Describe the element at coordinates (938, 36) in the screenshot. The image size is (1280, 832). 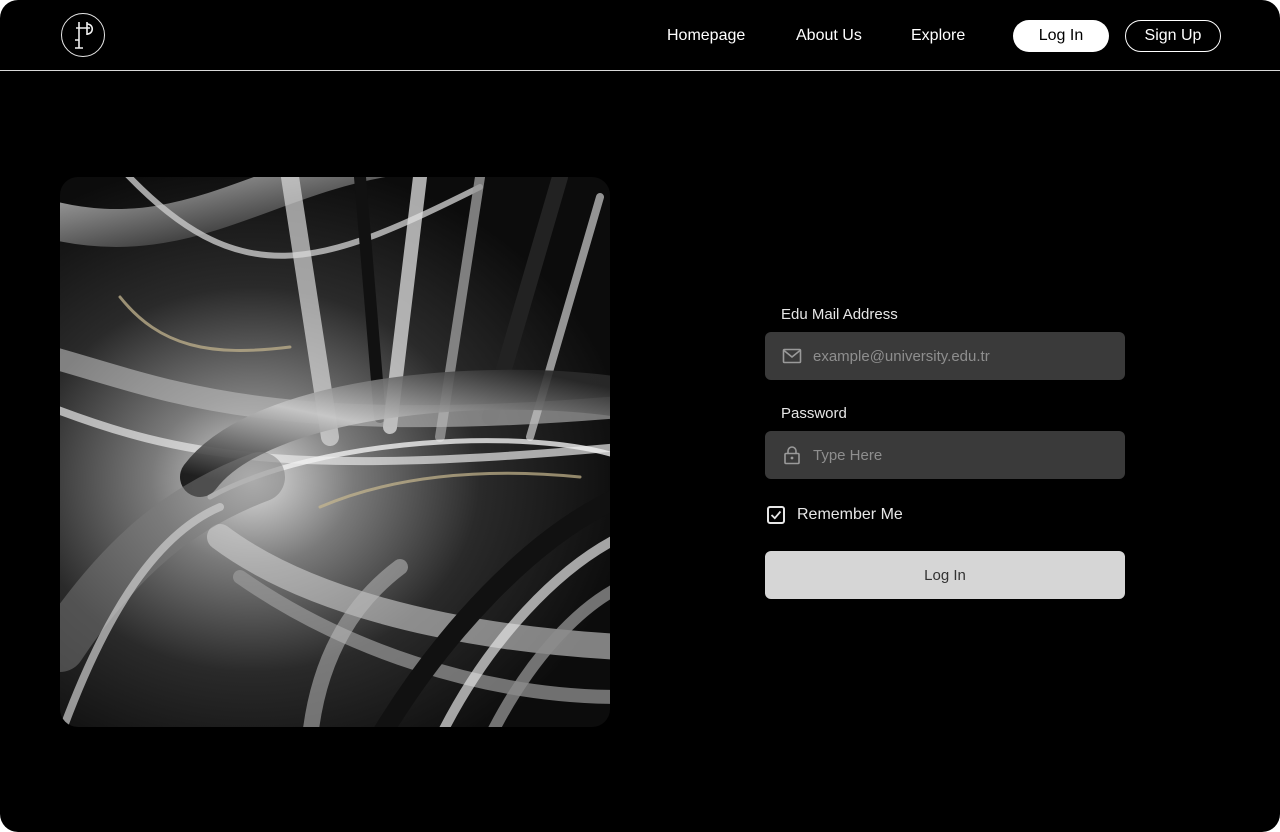
I see `nav-explore: Explore` at that location.